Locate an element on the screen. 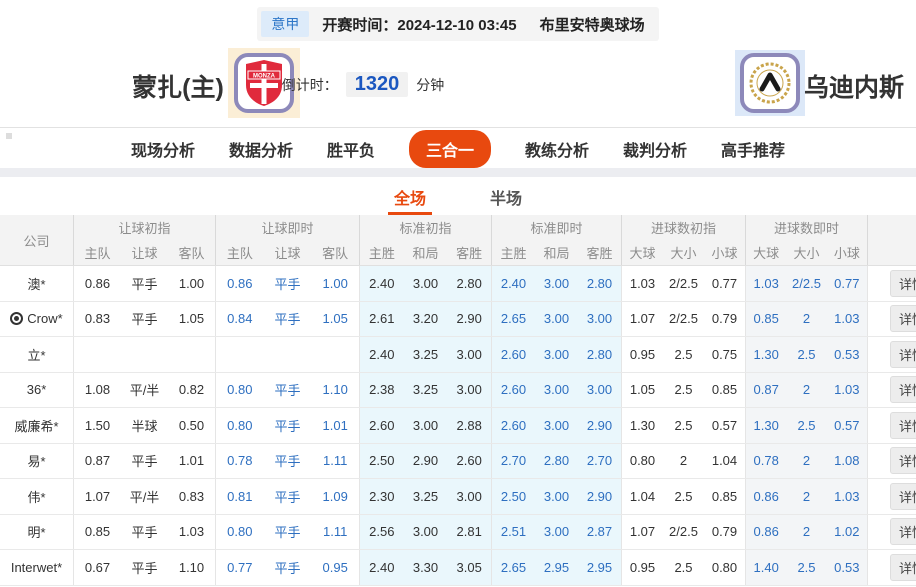  odds-value: 0.81 is located at coordinates (240, 496).